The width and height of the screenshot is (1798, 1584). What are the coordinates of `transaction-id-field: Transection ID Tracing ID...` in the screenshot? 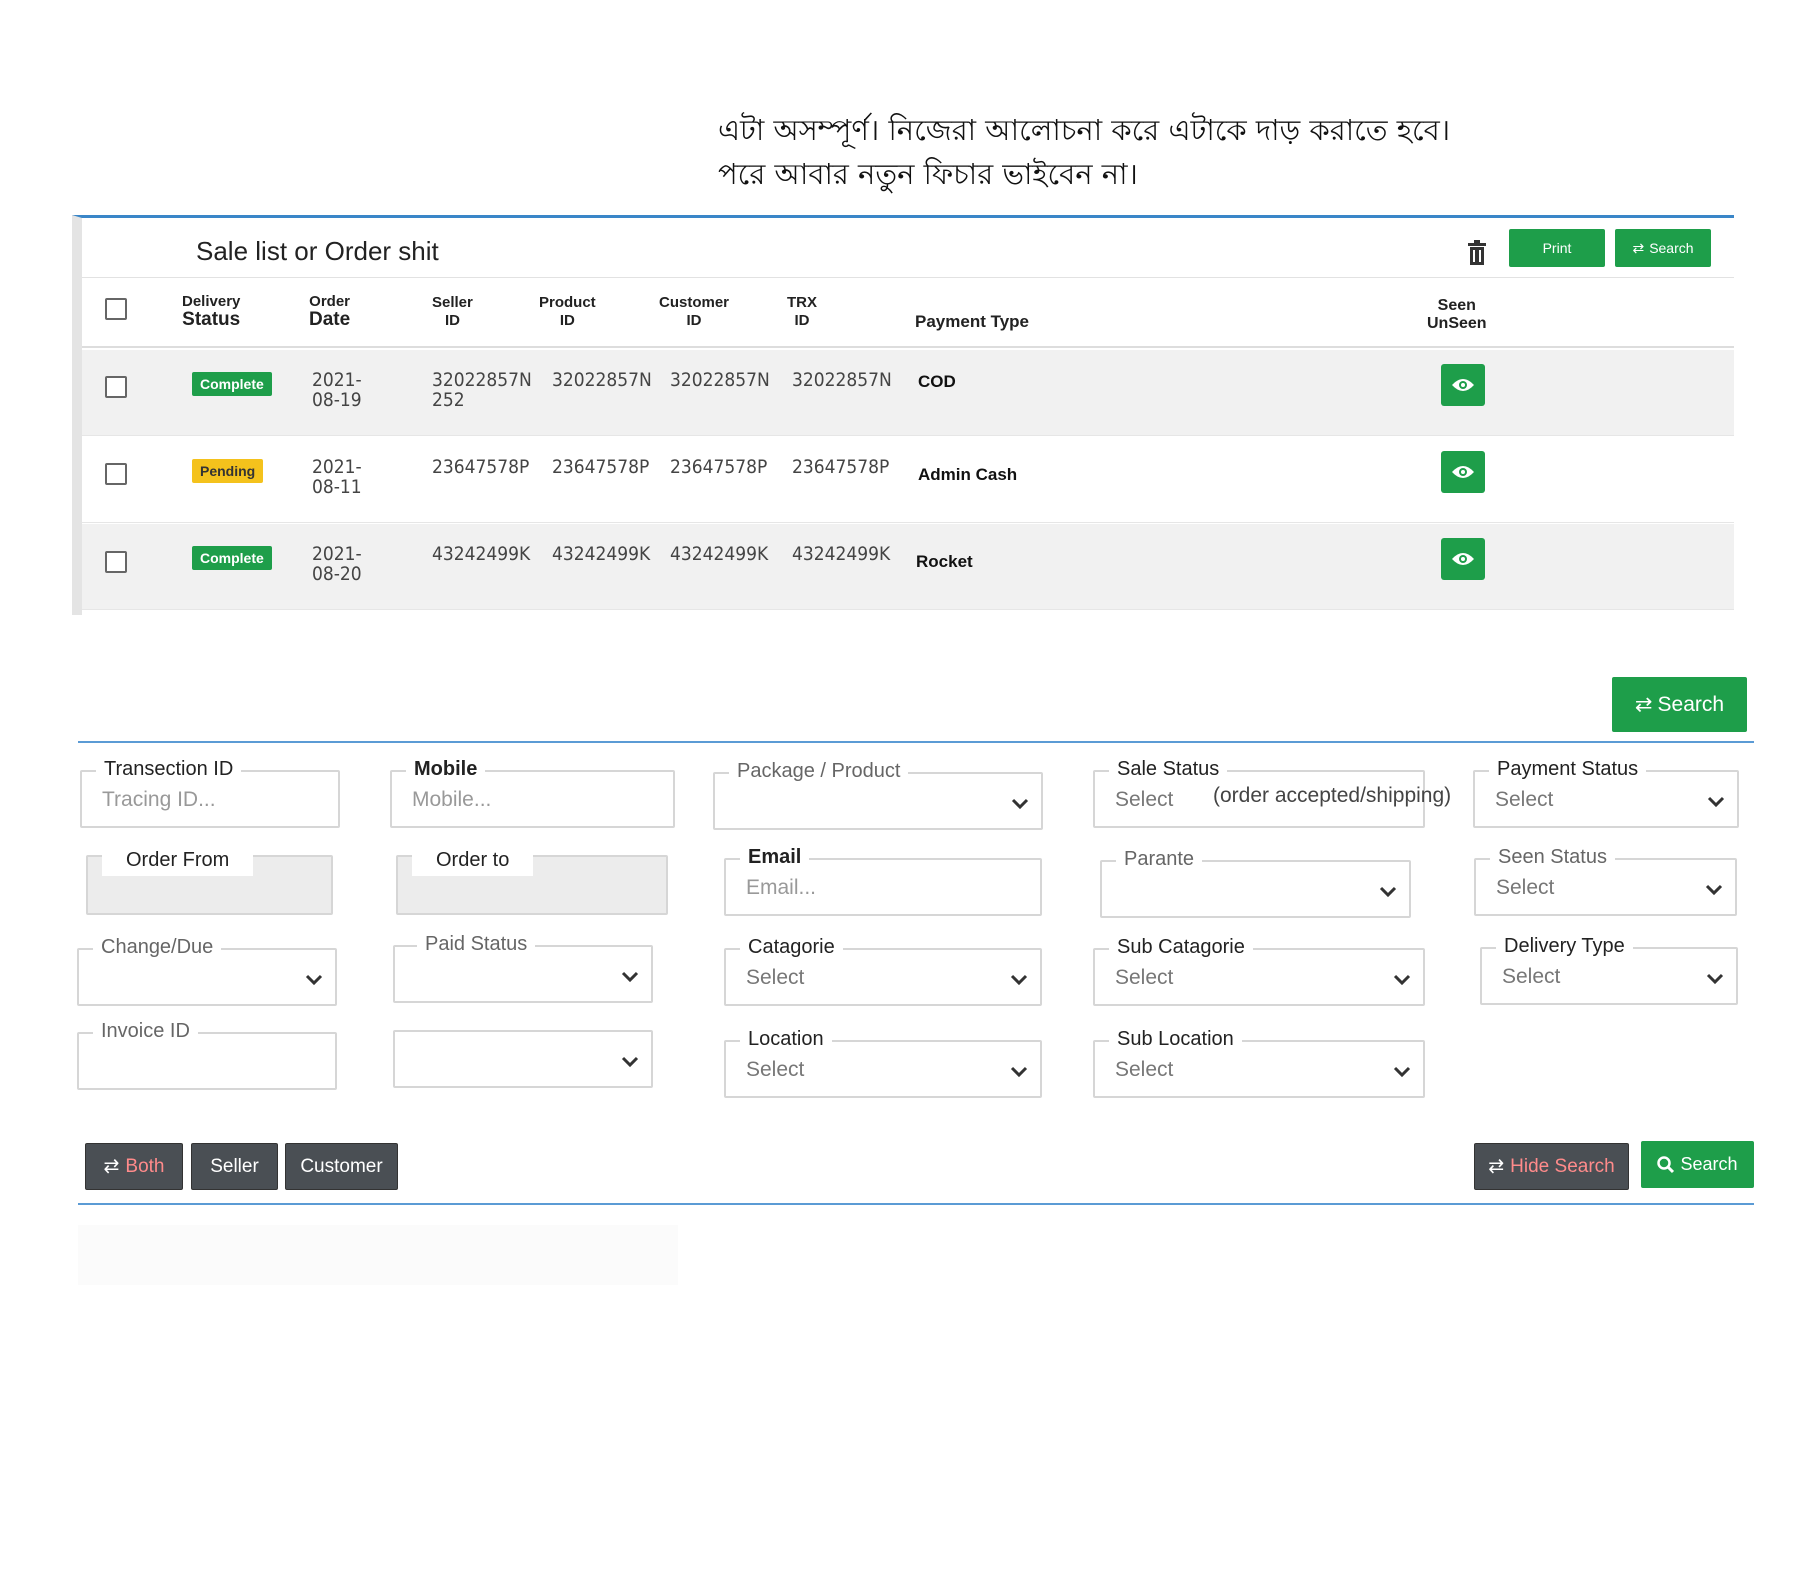 It's located at (210, 793).